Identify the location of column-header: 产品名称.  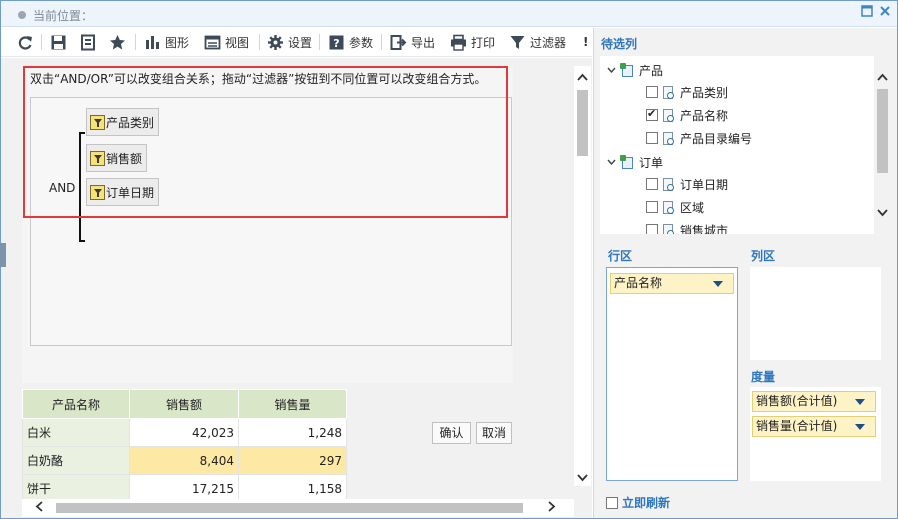
(76, 404).